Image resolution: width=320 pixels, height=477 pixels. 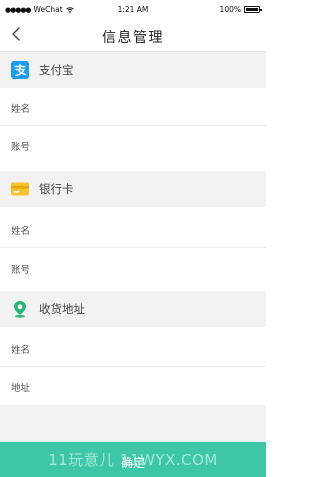 What do you see at coordinates (132, 463) in the screenshot?
I see `confirm-button-label: 确定` at bounding box center [132, 463].